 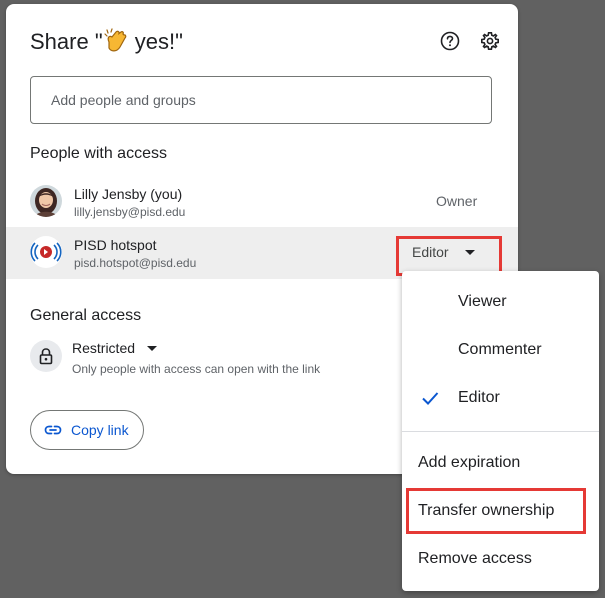 I want to click on person-email: lilly.jensby@pisd.edu, so click(x=130, y=212).